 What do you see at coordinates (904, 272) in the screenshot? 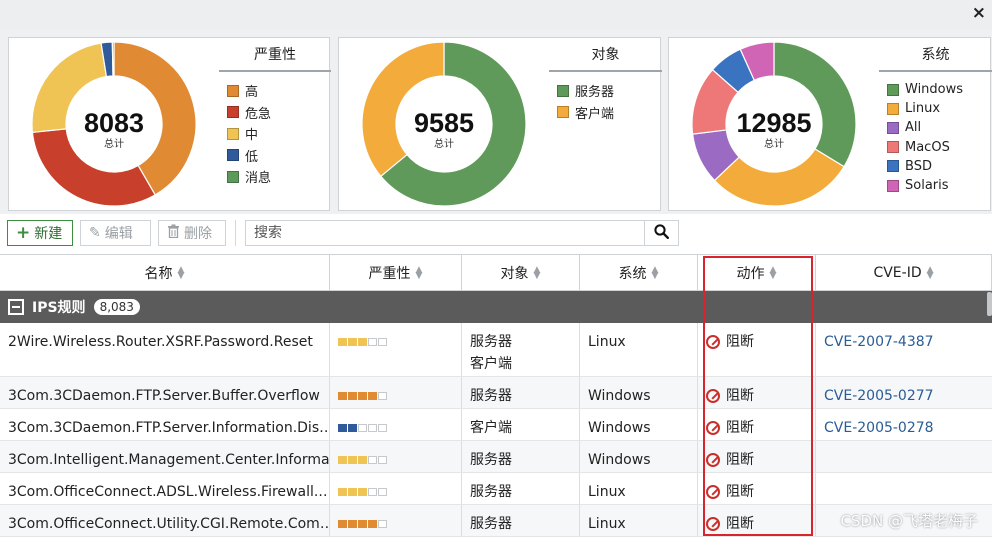
I see `column-header-cve-id: CVE-ID ▲ ▼` at bounding box center [904, 272].